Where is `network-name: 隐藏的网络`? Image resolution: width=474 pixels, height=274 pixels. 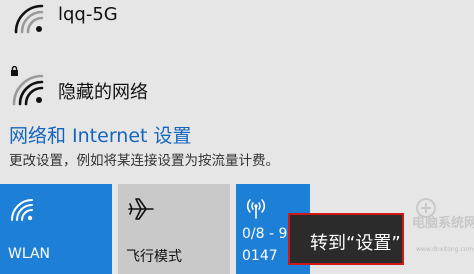 network-name: 隐藏的网络 is located at coordinates (103, 92).